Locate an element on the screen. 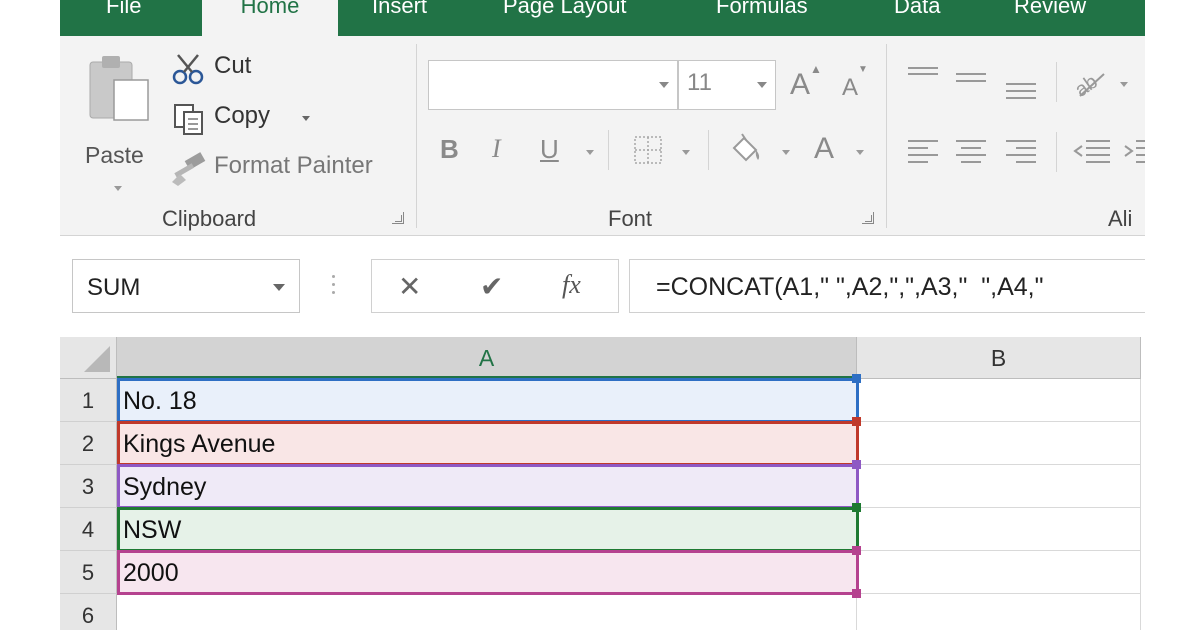 The image size is (1200, 630). shrink-font-button: A ▼ is located at coordinates (851, 83).